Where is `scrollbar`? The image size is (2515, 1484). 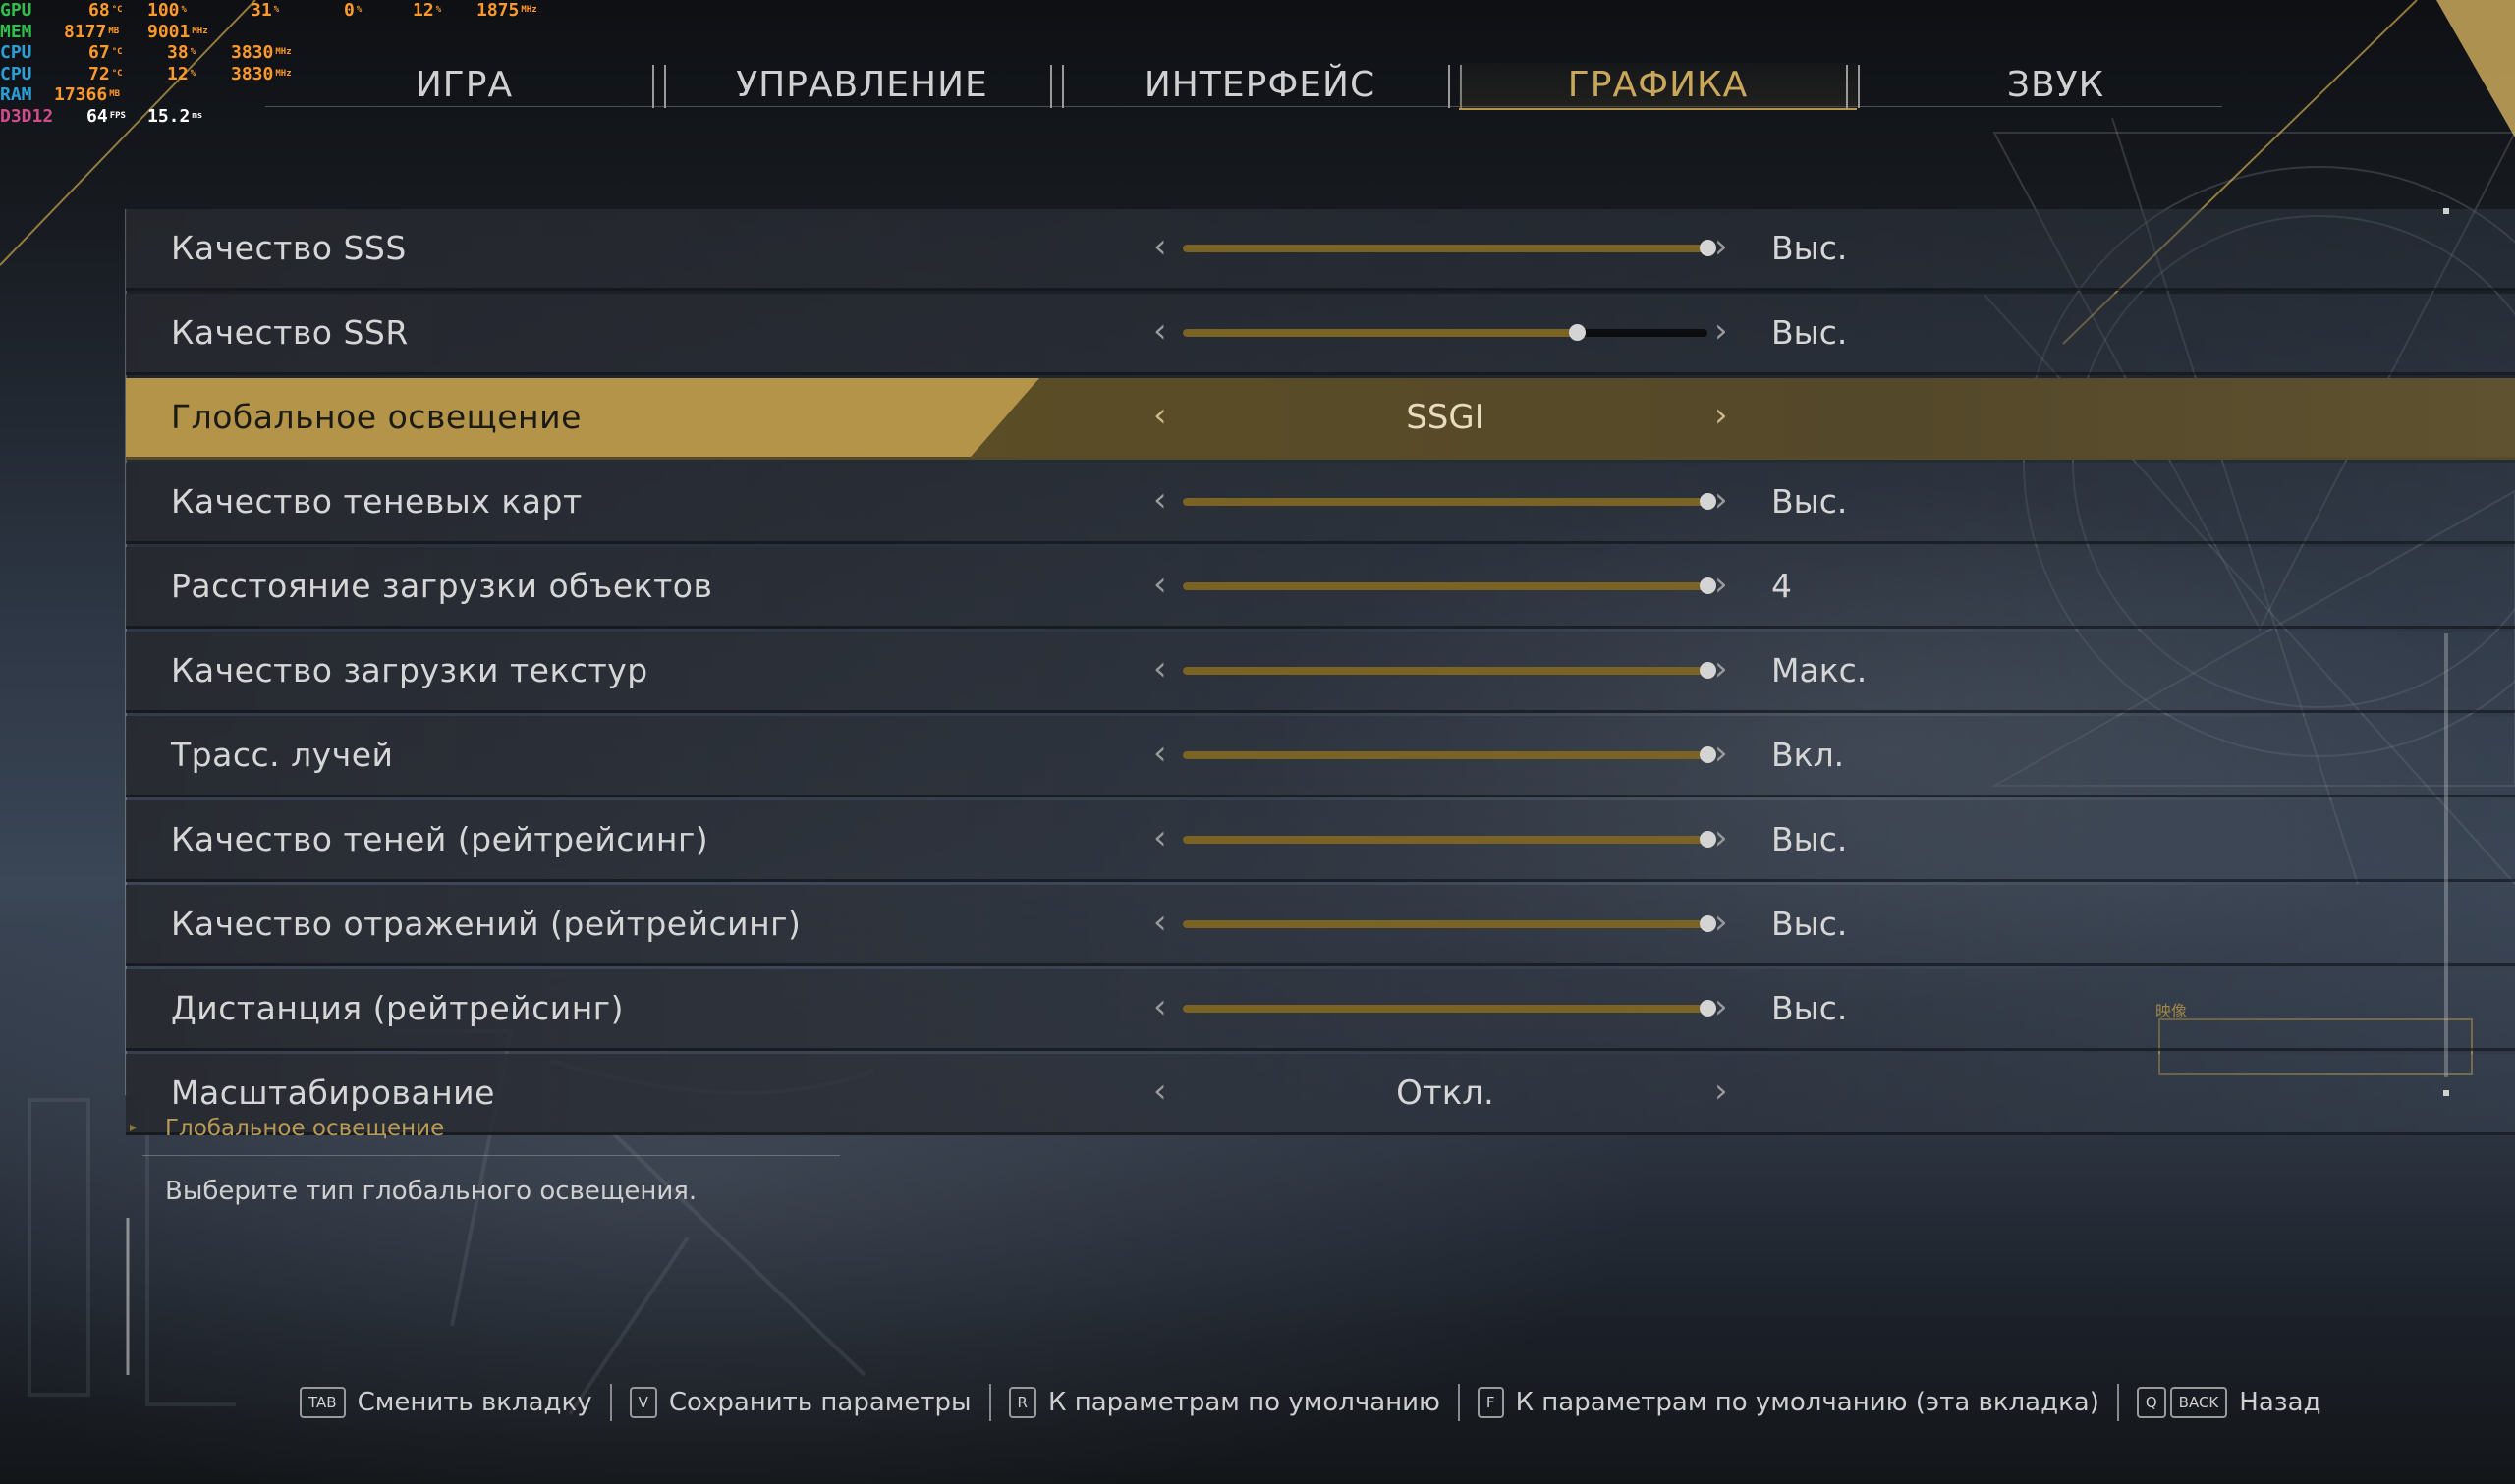 scrollbar is located at coordinates (2446, 855).